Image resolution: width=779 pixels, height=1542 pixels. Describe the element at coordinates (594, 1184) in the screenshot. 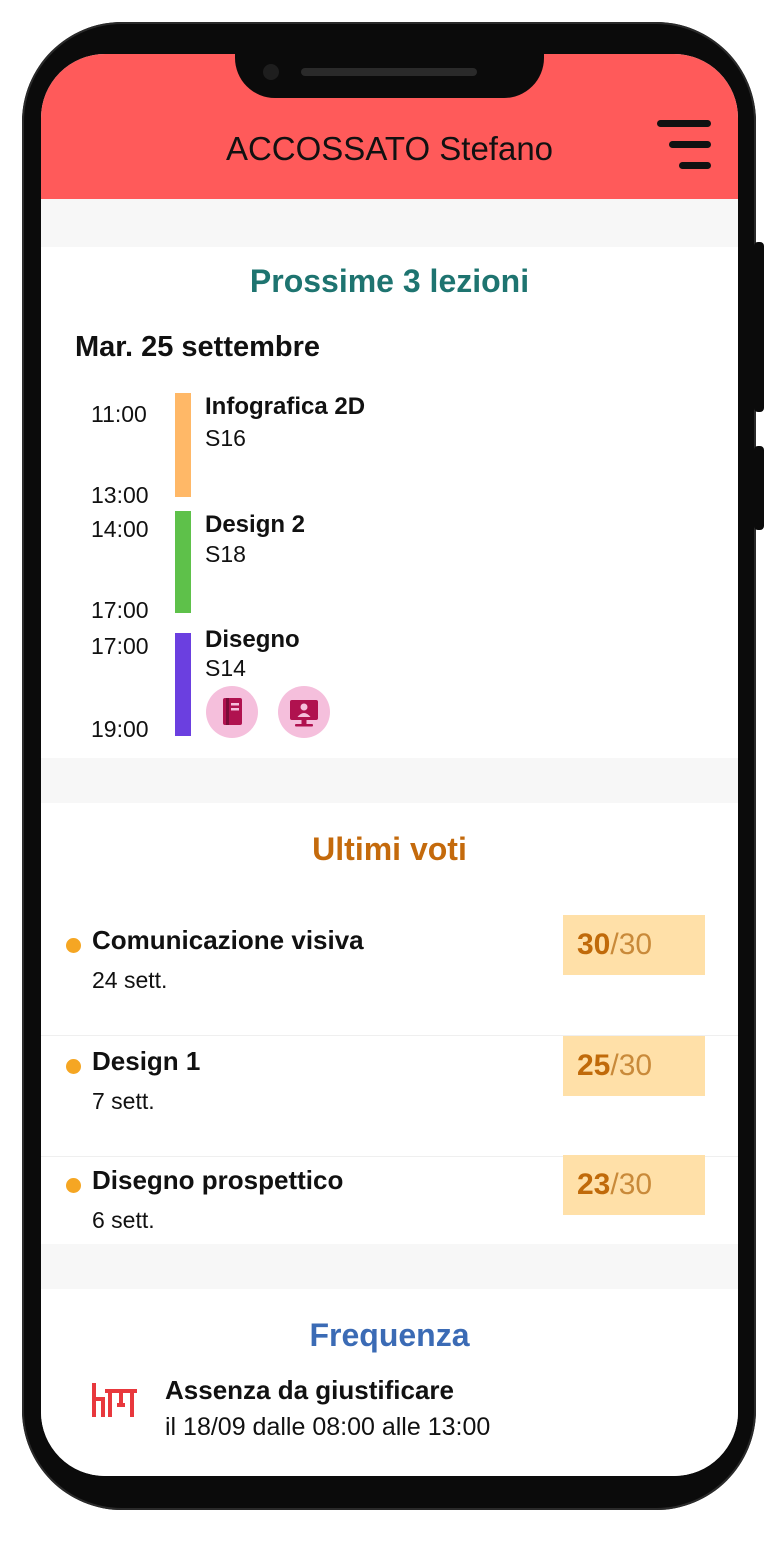

I see `grade-value: 23` at that location.